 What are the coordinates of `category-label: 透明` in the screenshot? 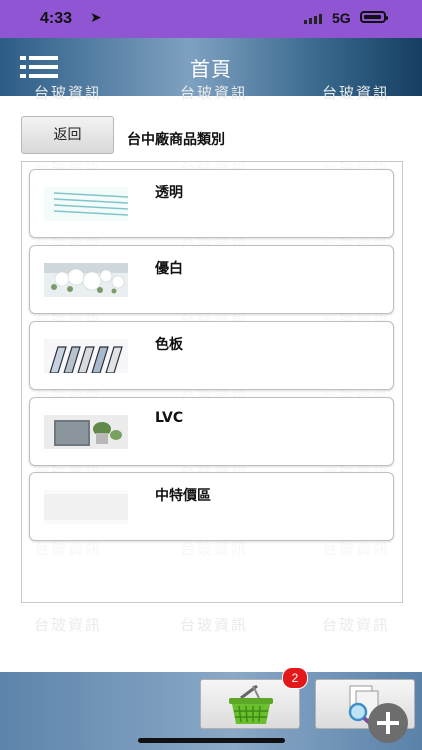 It's located at (169, 193).